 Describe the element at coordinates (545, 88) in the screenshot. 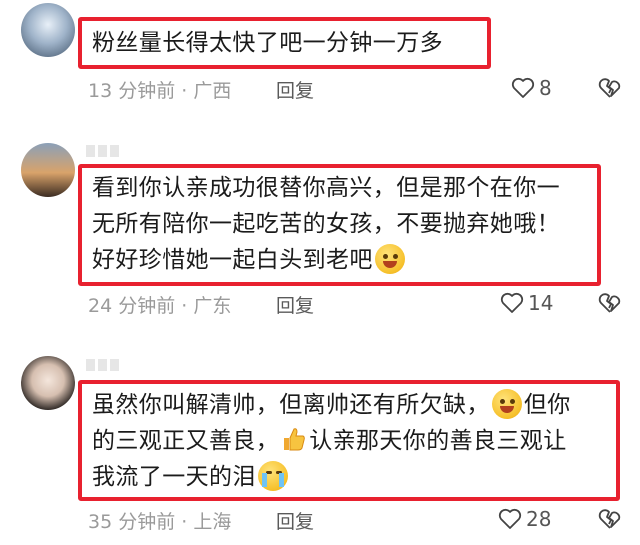

I see `like-count: 8` at that location.